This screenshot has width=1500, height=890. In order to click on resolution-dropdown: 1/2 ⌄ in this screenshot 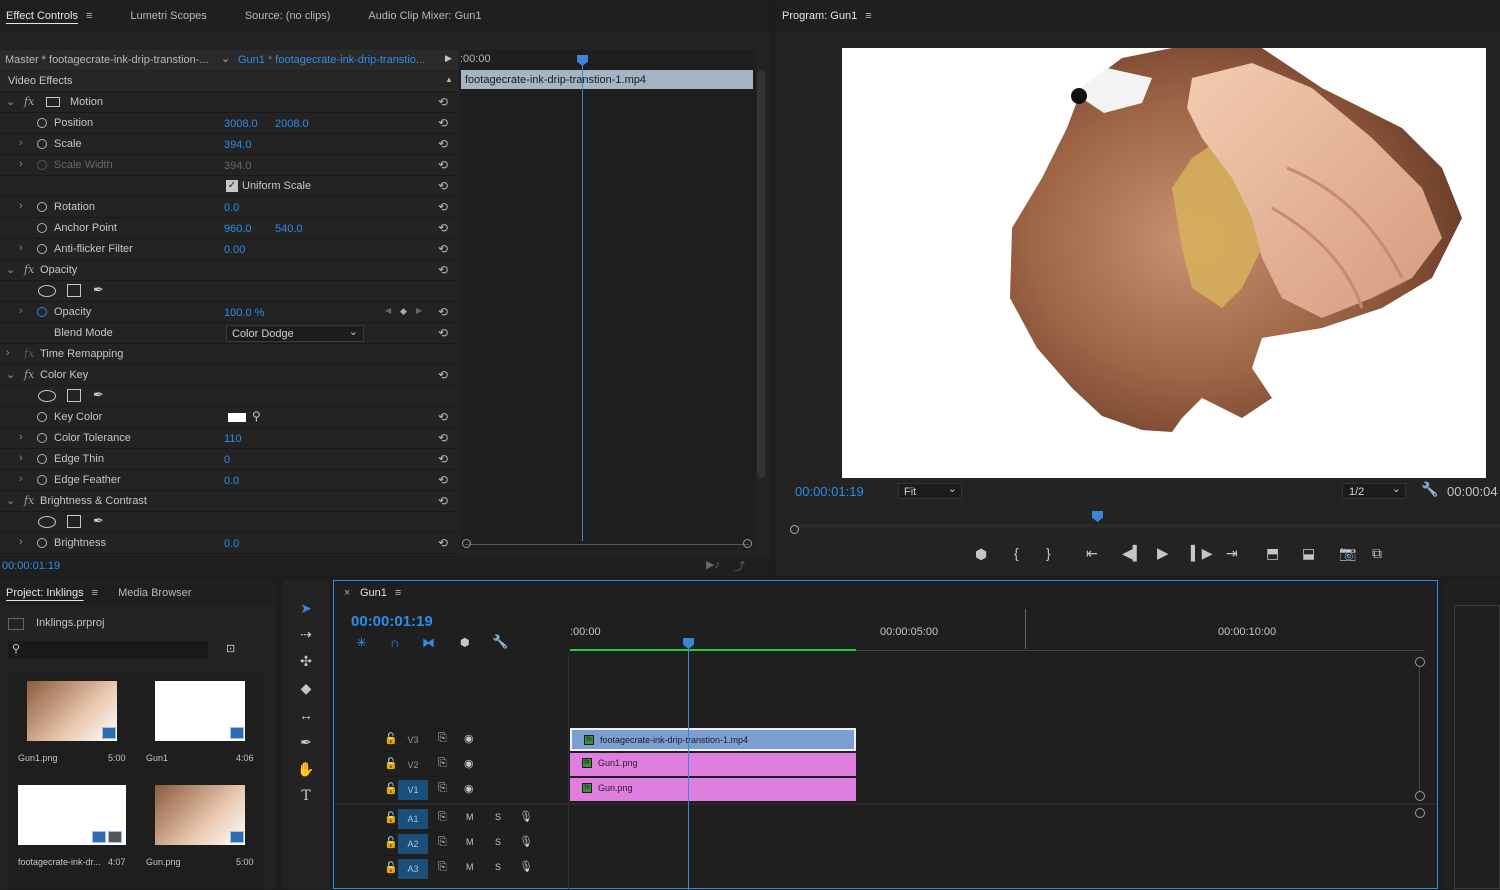, I will do `click(1374, 491)`.